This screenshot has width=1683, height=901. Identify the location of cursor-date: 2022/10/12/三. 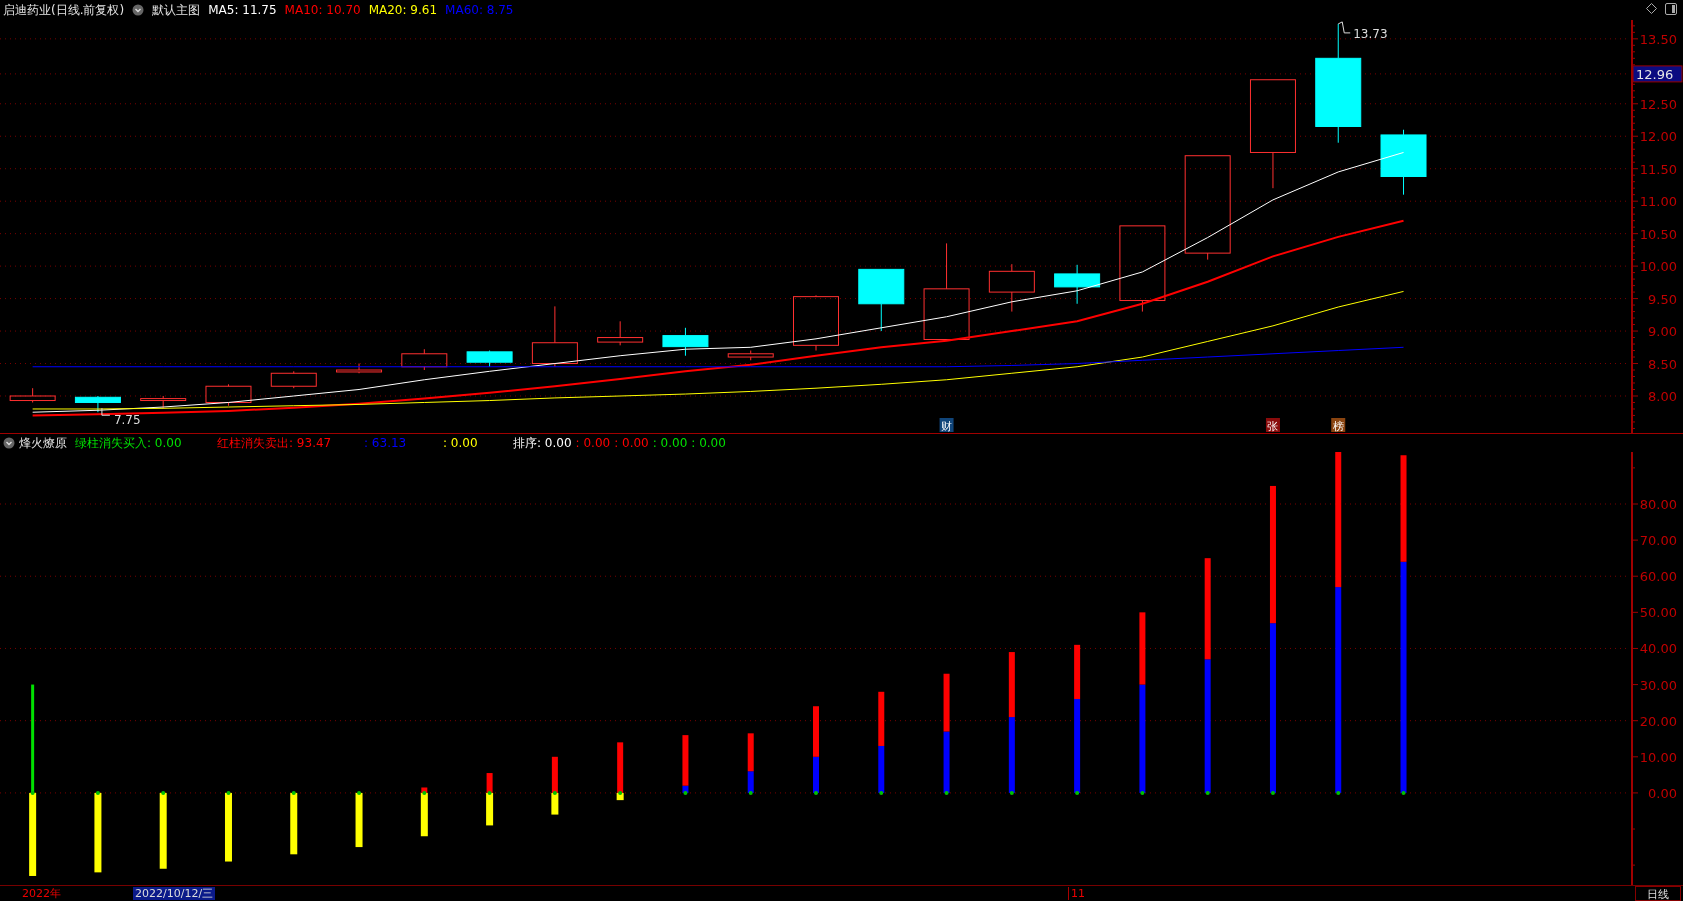
(174, 893).